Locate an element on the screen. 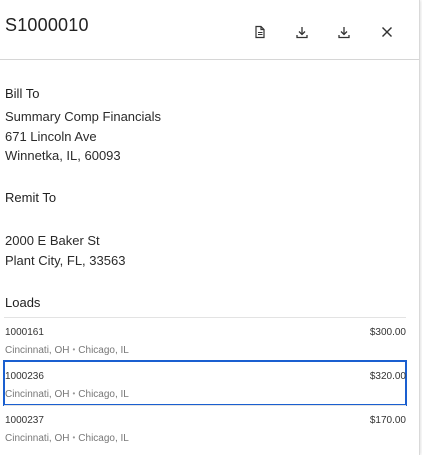  bill-to-line-1: Summary Comp Financials is located at coordinates (83, 116).